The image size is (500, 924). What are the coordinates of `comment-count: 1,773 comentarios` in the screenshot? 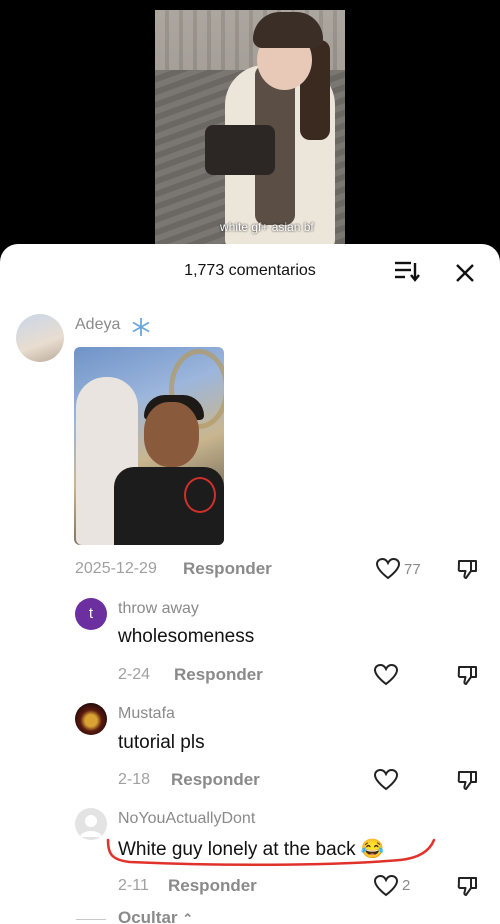 It's located at (250, 270).